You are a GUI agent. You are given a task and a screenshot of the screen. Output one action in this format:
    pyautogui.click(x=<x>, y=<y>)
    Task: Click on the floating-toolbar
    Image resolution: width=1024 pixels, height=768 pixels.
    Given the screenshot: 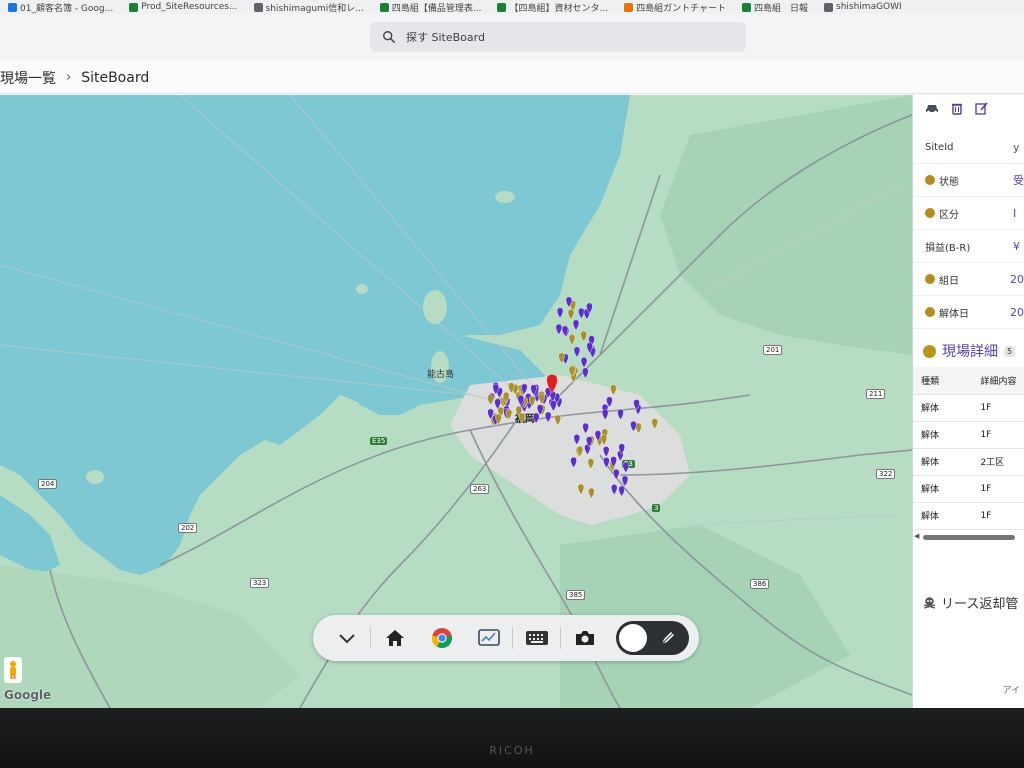 What is the action you would take?
    pyautogui.click(x=506, y=638)
    